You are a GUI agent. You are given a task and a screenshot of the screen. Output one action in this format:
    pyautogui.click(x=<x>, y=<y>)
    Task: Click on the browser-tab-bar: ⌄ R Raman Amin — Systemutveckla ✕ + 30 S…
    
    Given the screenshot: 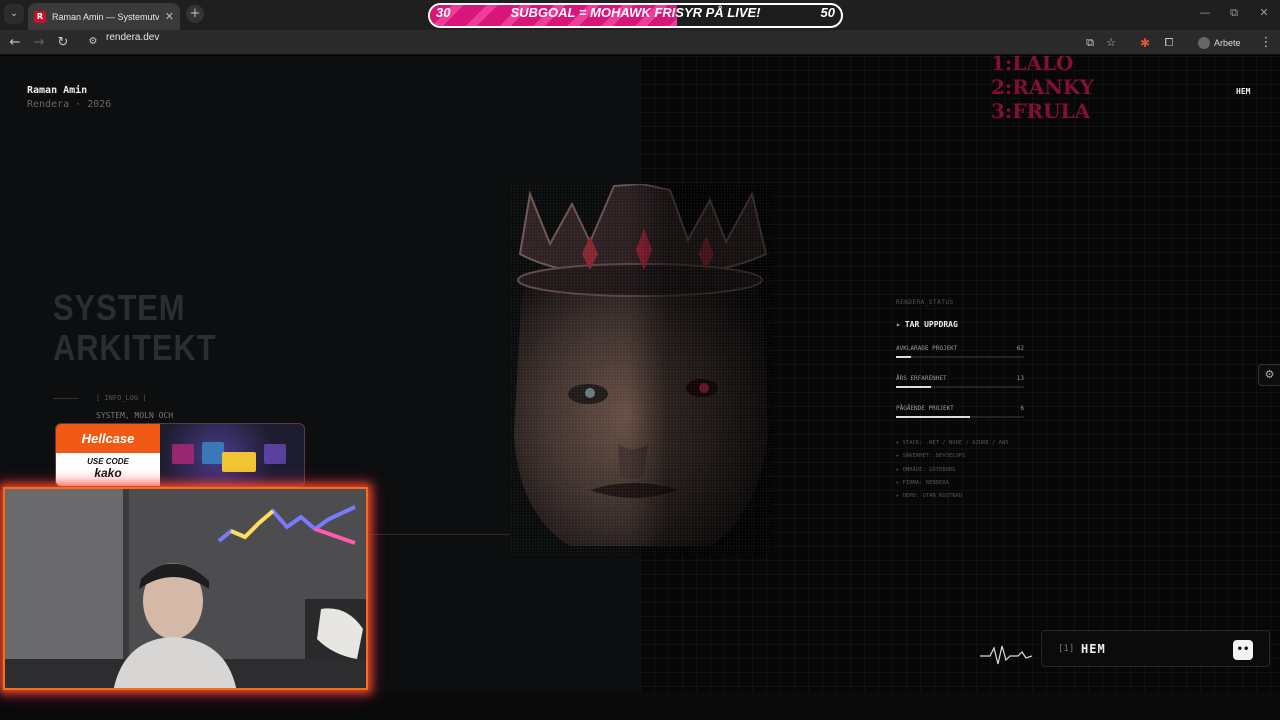 What is the action you would take?
    pyautogui.click(x=640, y=15)
    